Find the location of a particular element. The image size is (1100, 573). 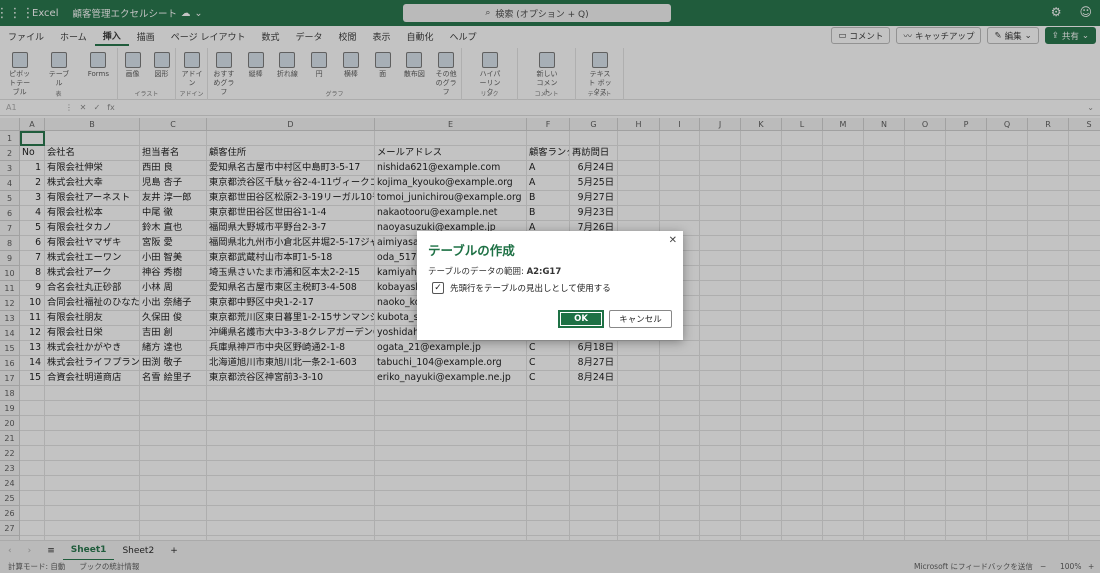

range-label: テーブルのデータの範囲: is located at coordinates (476, 272).